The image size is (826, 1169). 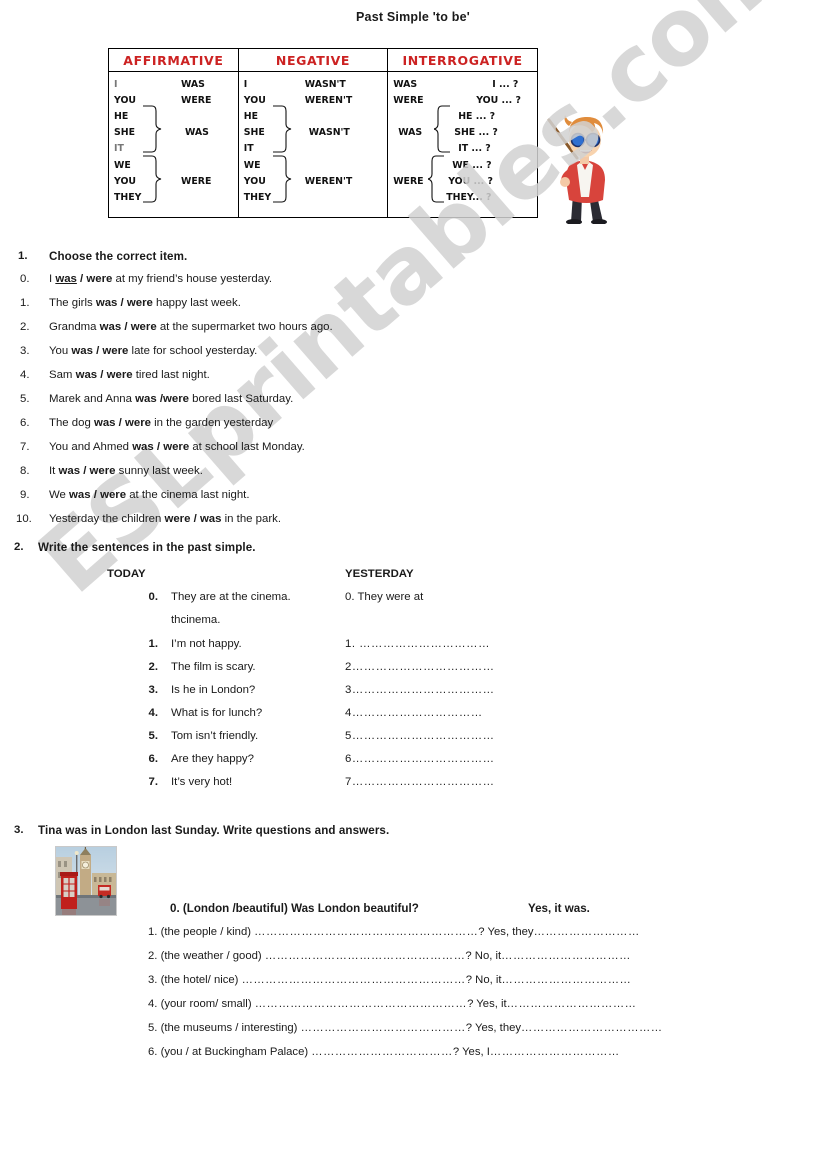 I want to click on int-subject-you: YOU ... ?, so click(x=498, y=100).